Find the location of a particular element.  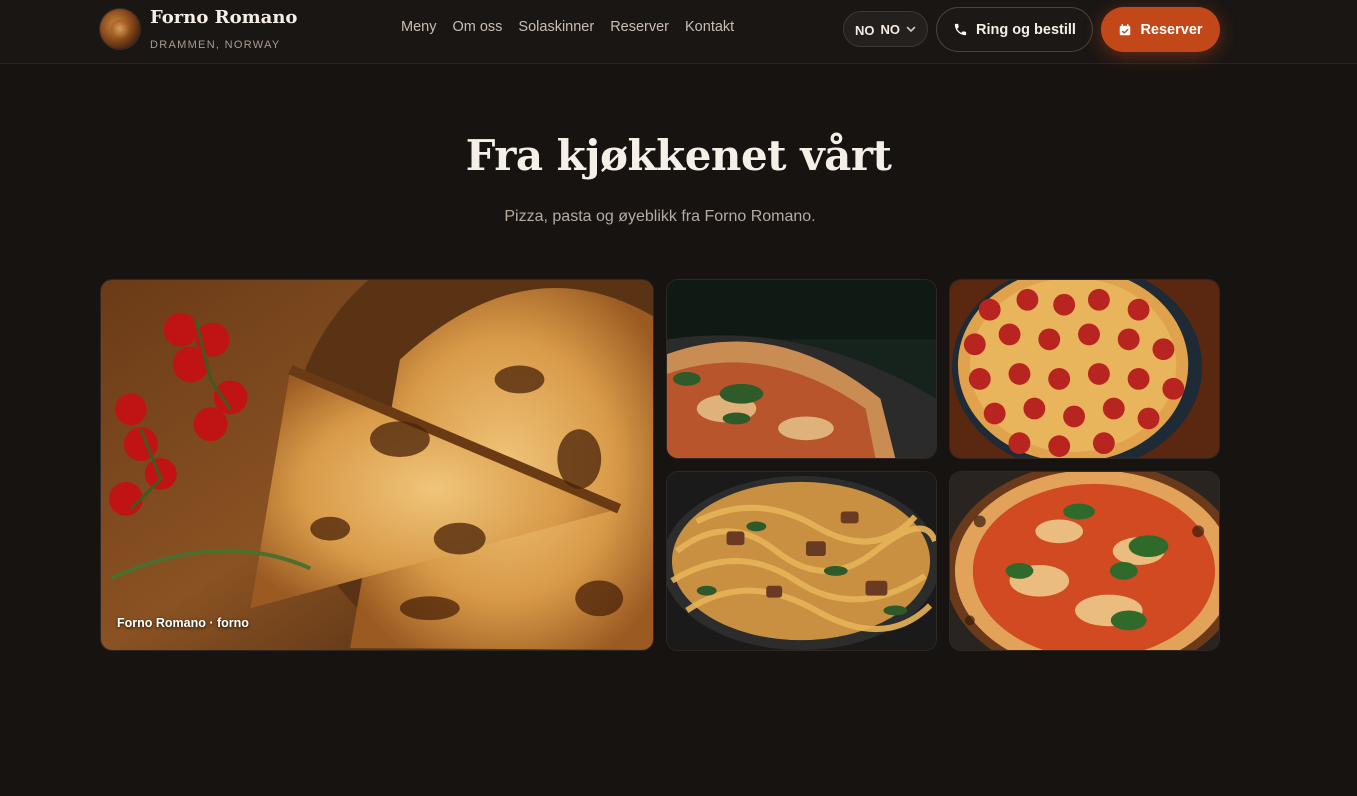

call-order-label: Ring og bestill is located at coordinates (1026, 29).